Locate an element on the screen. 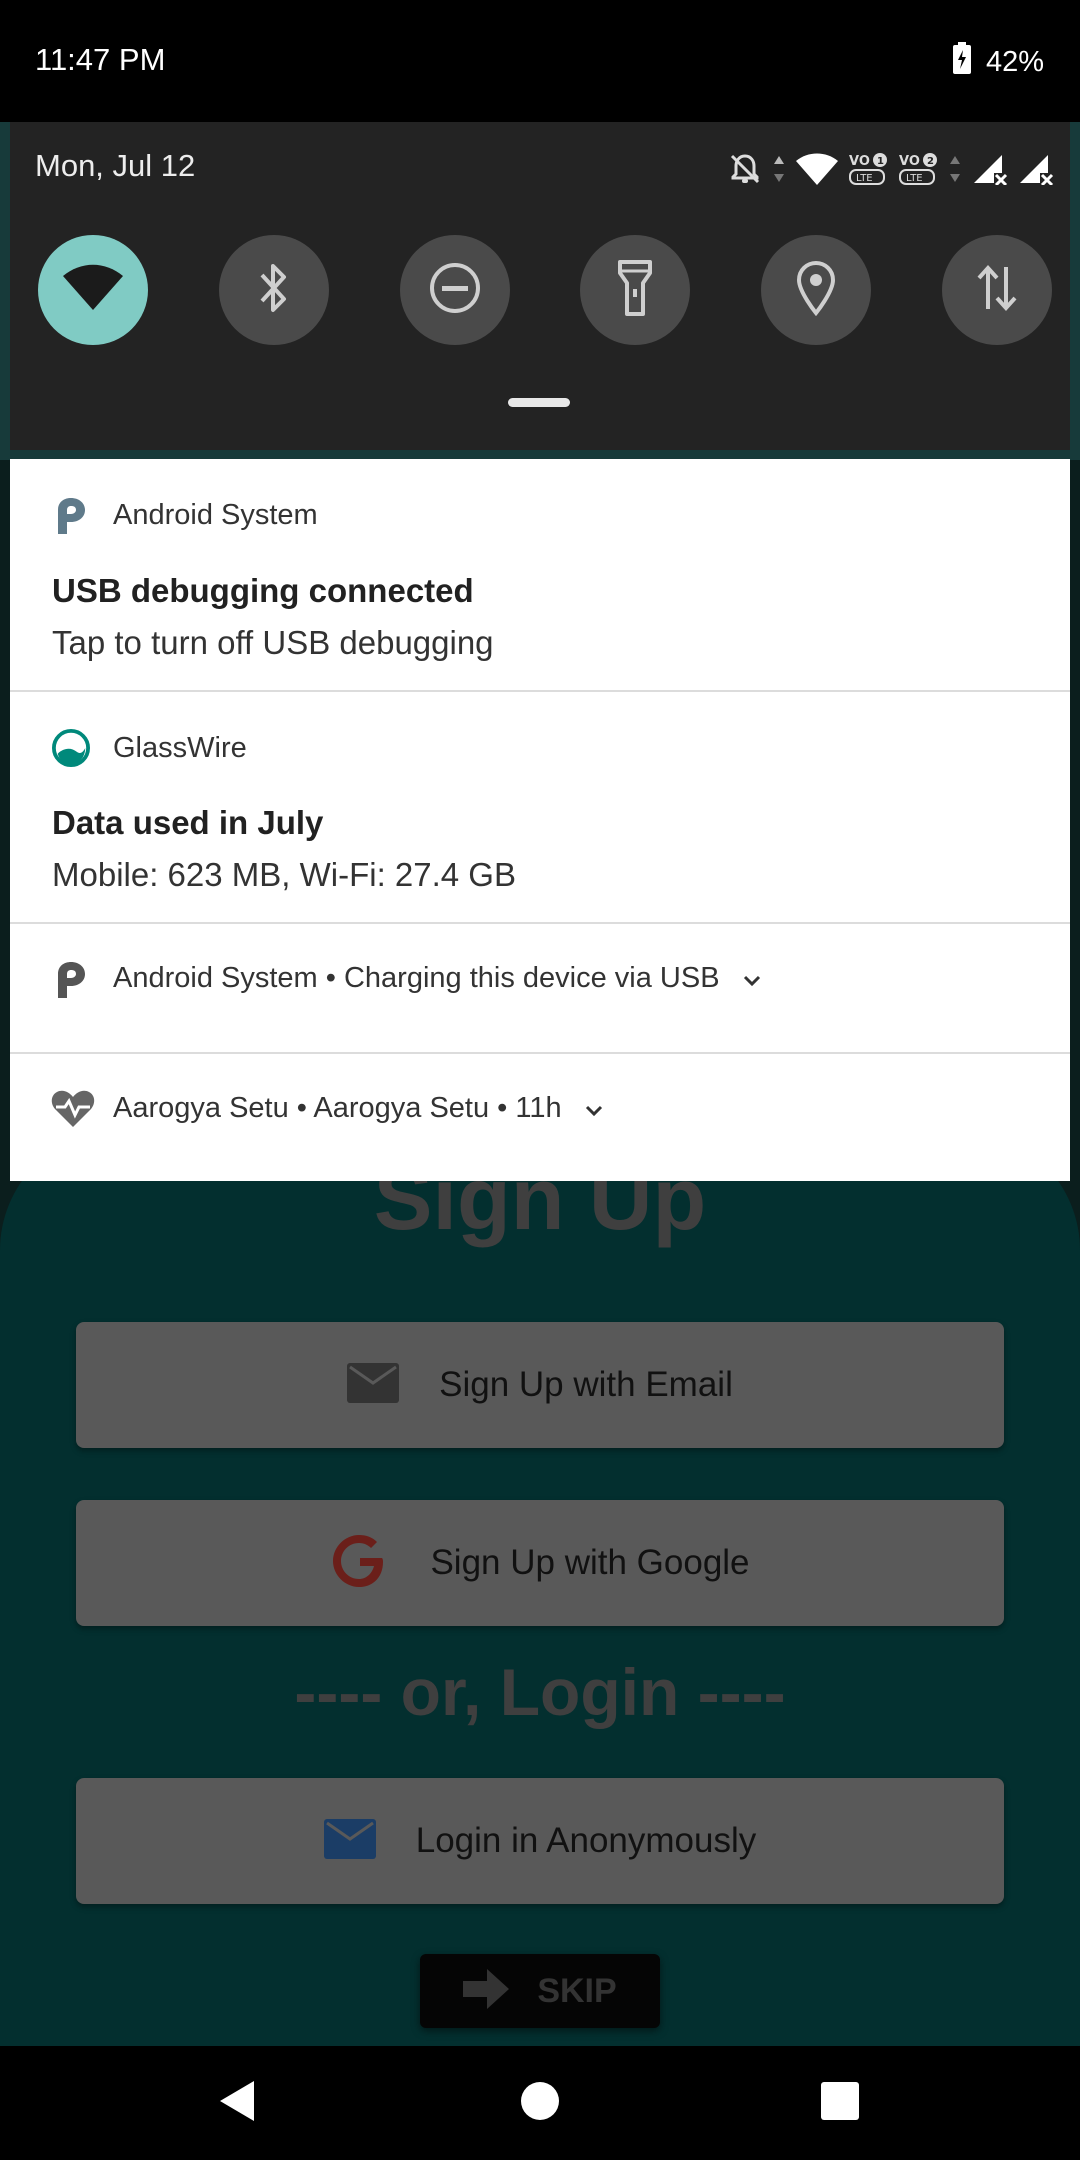 The height and width of the screenshot is (2160, 1080). heart-check-icon is located at coordinates (73, 1109).